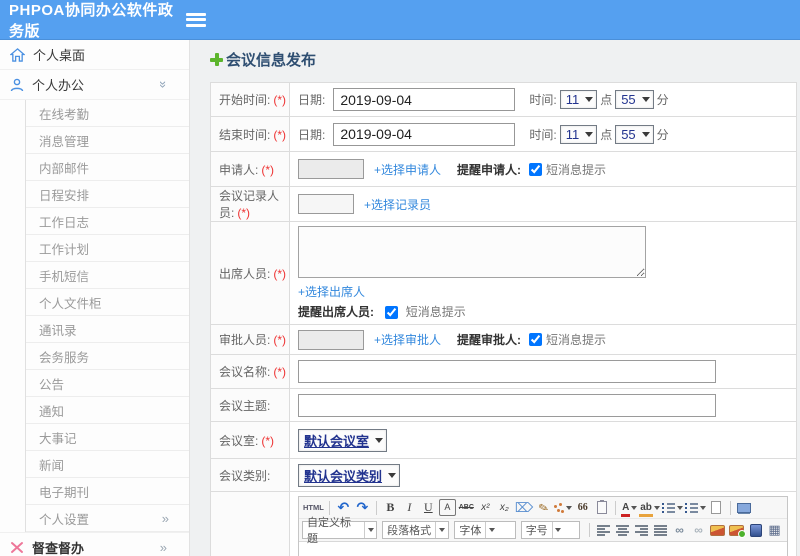 This screenshot has height=556, width=800. What do you see at coordinates (472, 252) in the screenshot?
I see `attendee-textarea` at bounding box center [472, 252].